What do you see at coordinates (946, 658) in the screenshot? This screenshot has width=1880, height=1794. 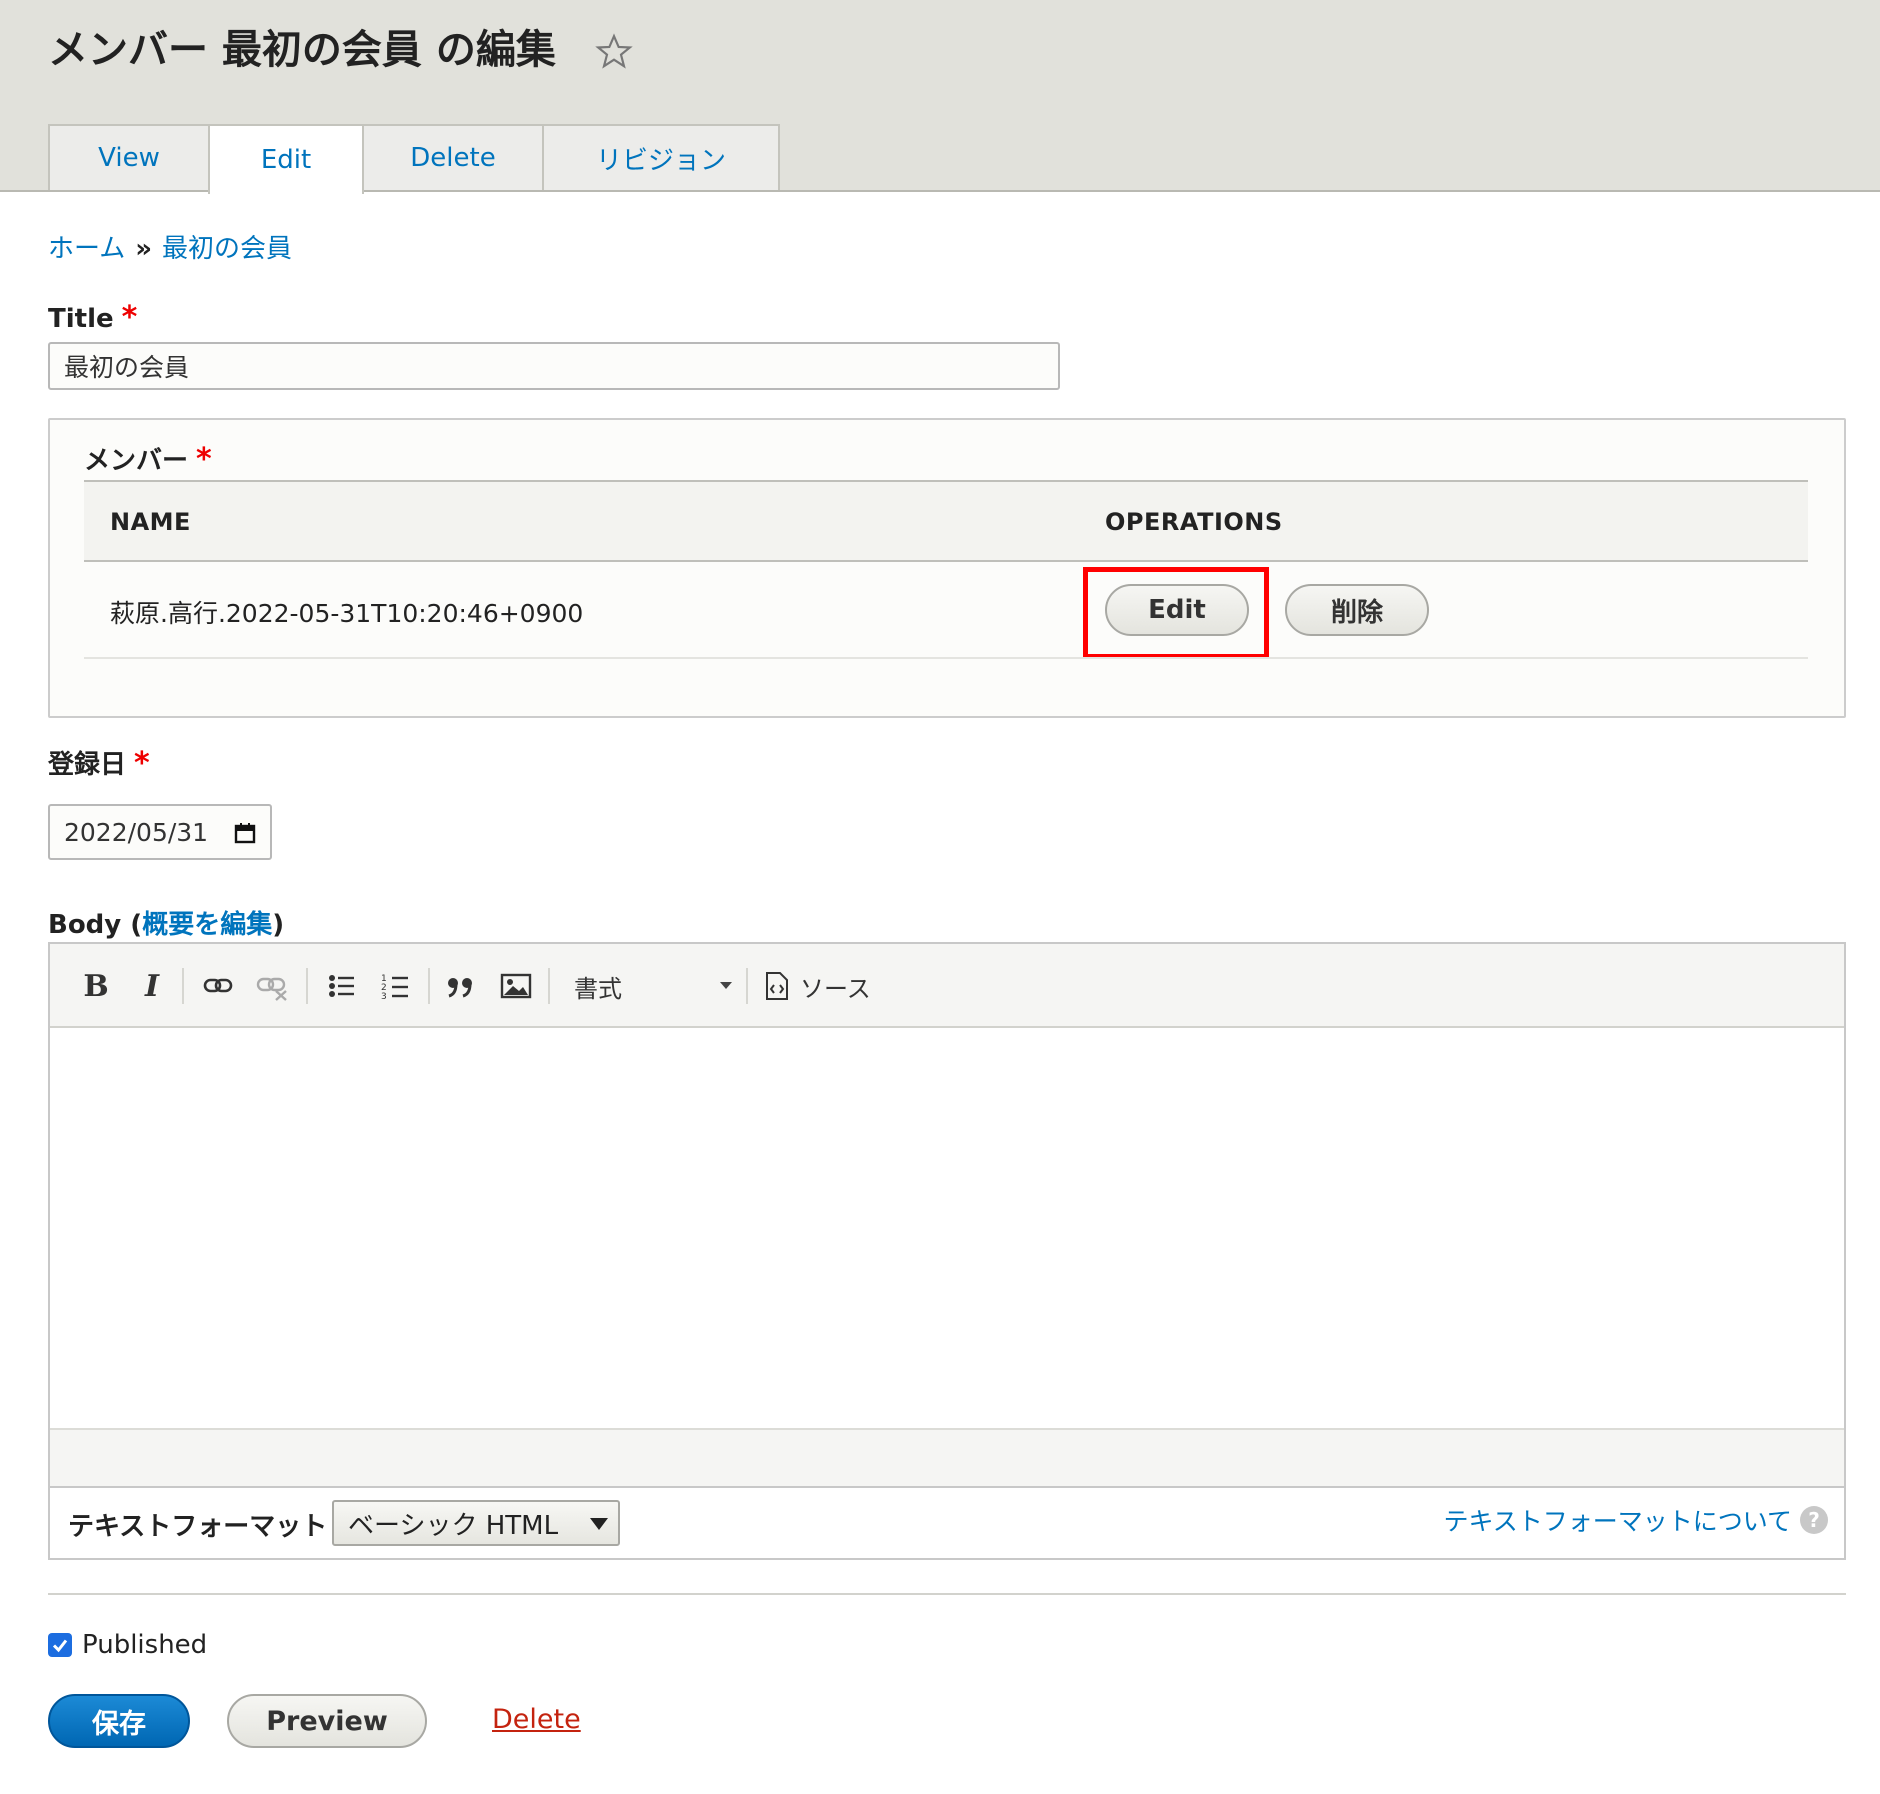 I see `table-row-divider` at bounding box center [946, 658].